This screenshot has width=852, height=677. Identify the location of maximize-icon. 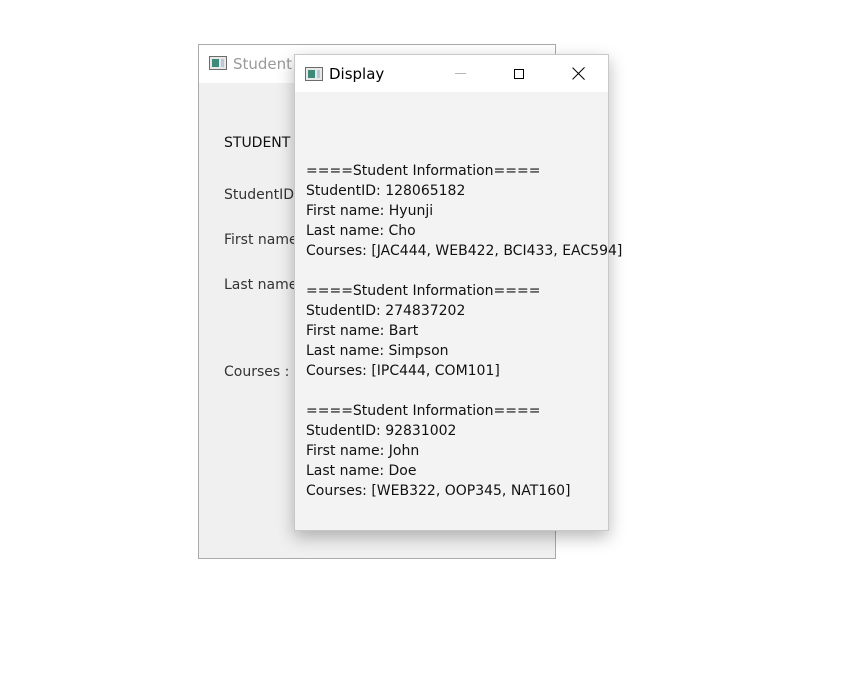
(519, 73).